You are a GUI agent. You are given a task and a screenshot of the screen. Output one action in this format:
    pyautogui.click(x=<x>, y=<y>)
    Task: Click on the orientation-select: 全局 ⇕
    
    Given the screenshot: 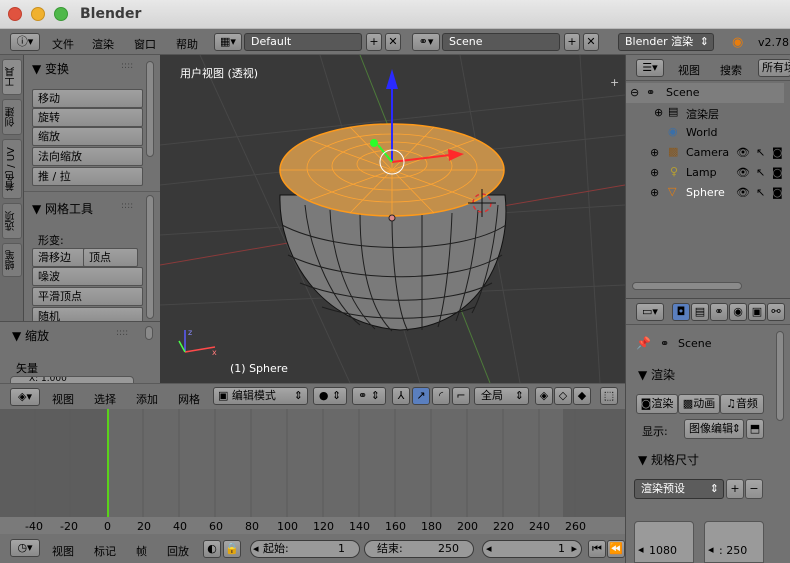 What is the action you would take?
    pyautogui.click(x=501, y=396)
    